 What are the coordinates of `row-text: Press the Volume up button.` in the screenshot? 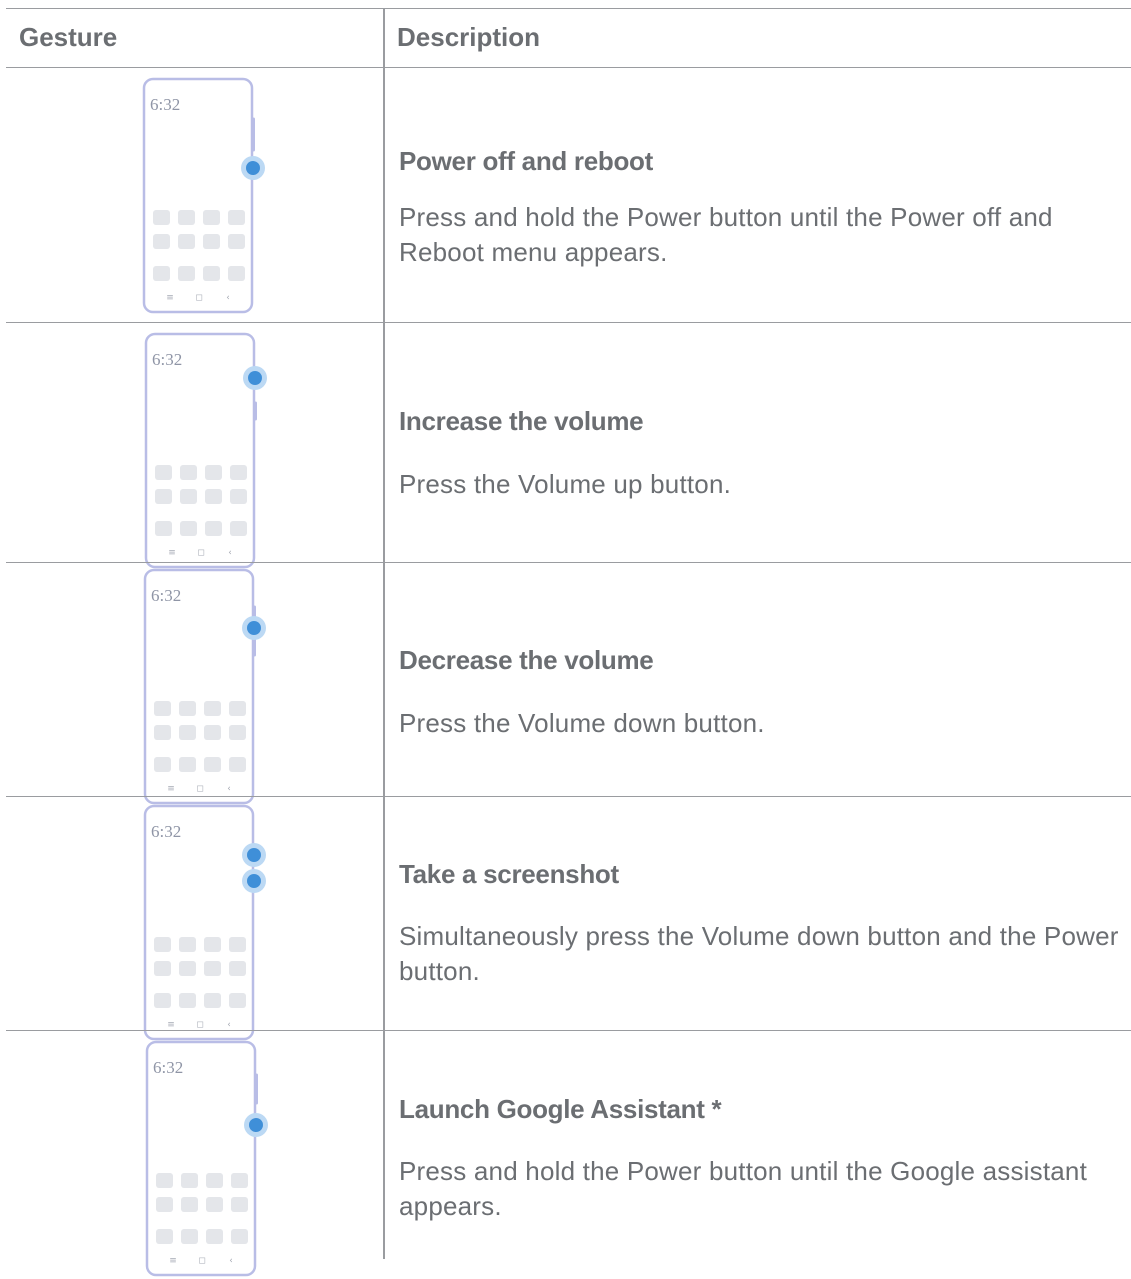 It's located at (565, 484).